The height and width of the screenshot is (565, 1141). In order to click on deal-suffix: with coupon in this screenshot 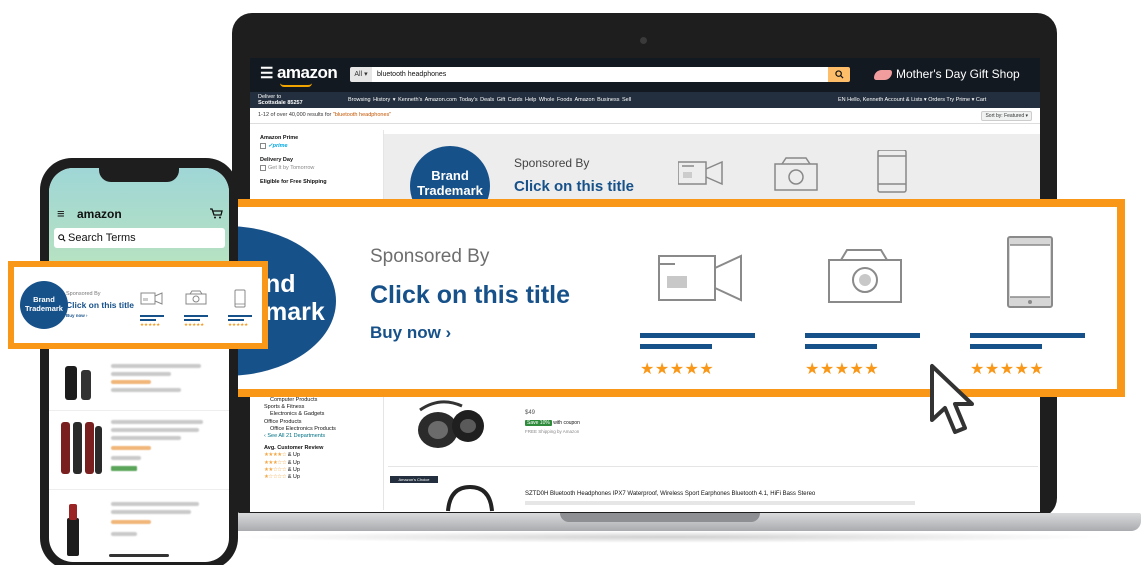, I will do `click(566, 423)`.